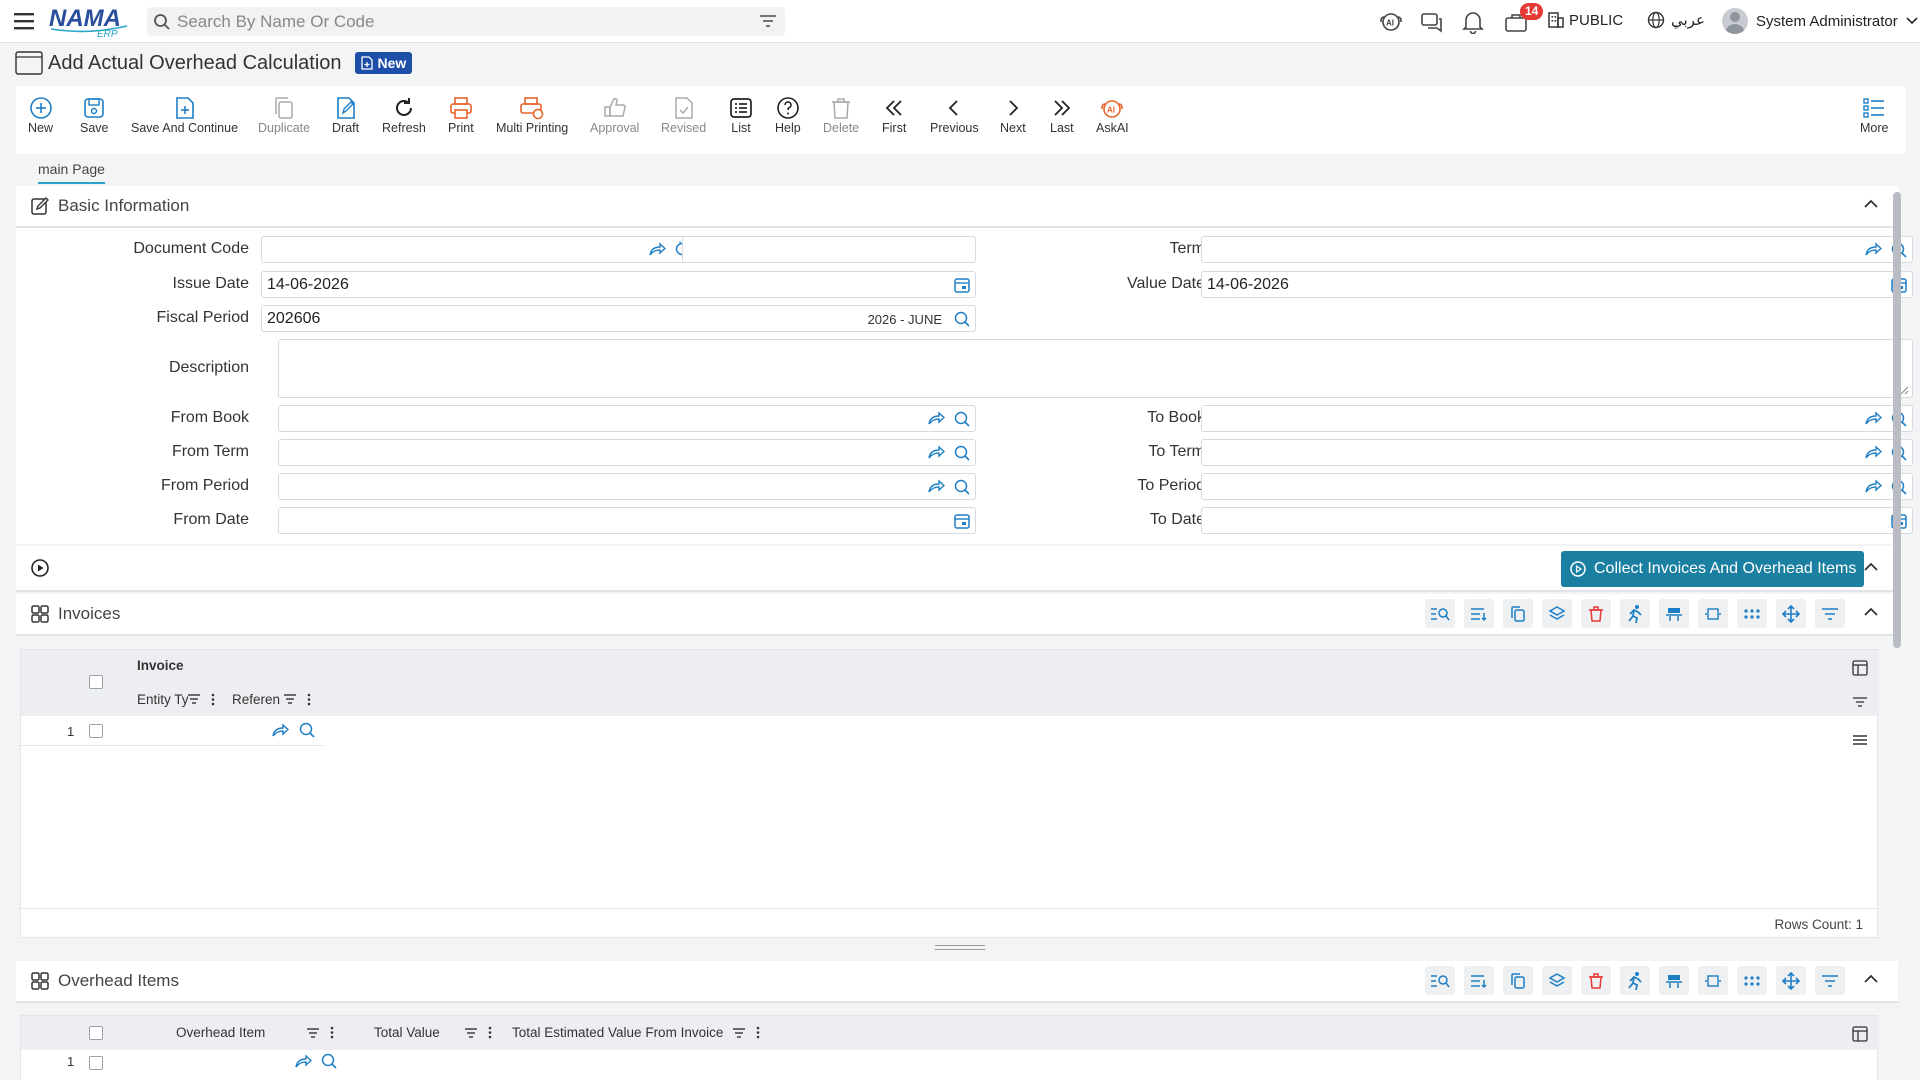 This screenshot has height=1080, width=1920. I want to click on column-total-estimated-value: Total Estimated Value From Invoice, so click(617, 1032).